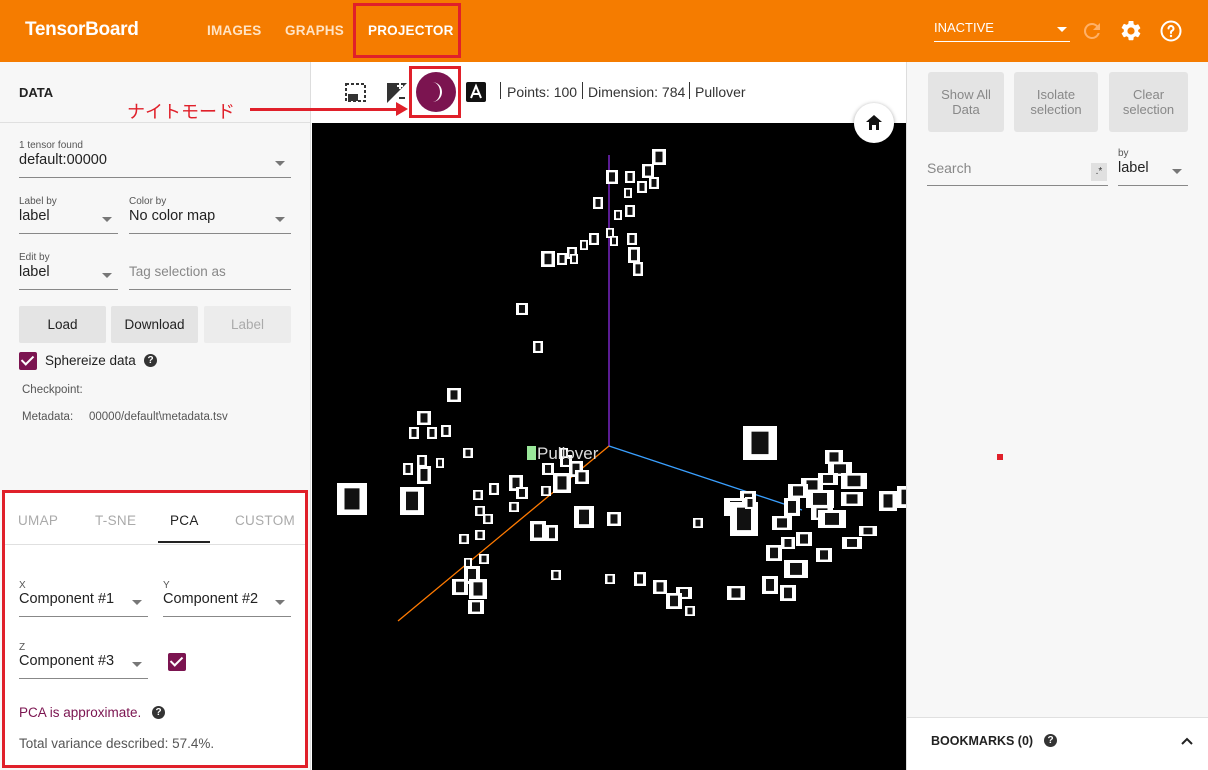  Describe the element at coordinates (184, 520) in the screenshot. I see `tab-pca: PCA` at that location.